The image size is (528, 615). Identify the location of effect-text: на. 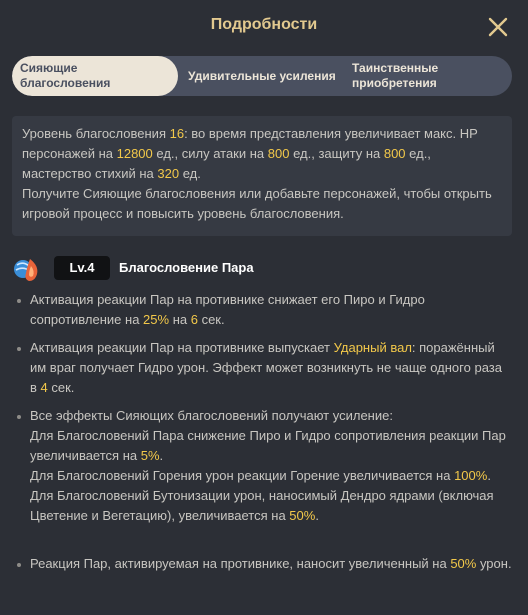
(180, 319).